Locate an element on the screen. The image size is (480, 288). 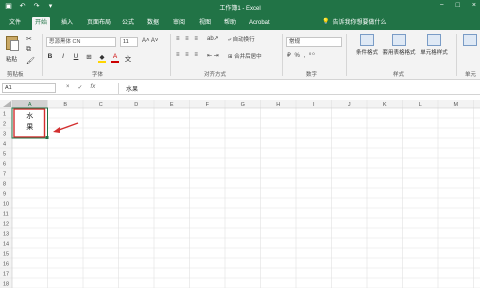
maximize-button: □ is located at coordinates (458, 5).